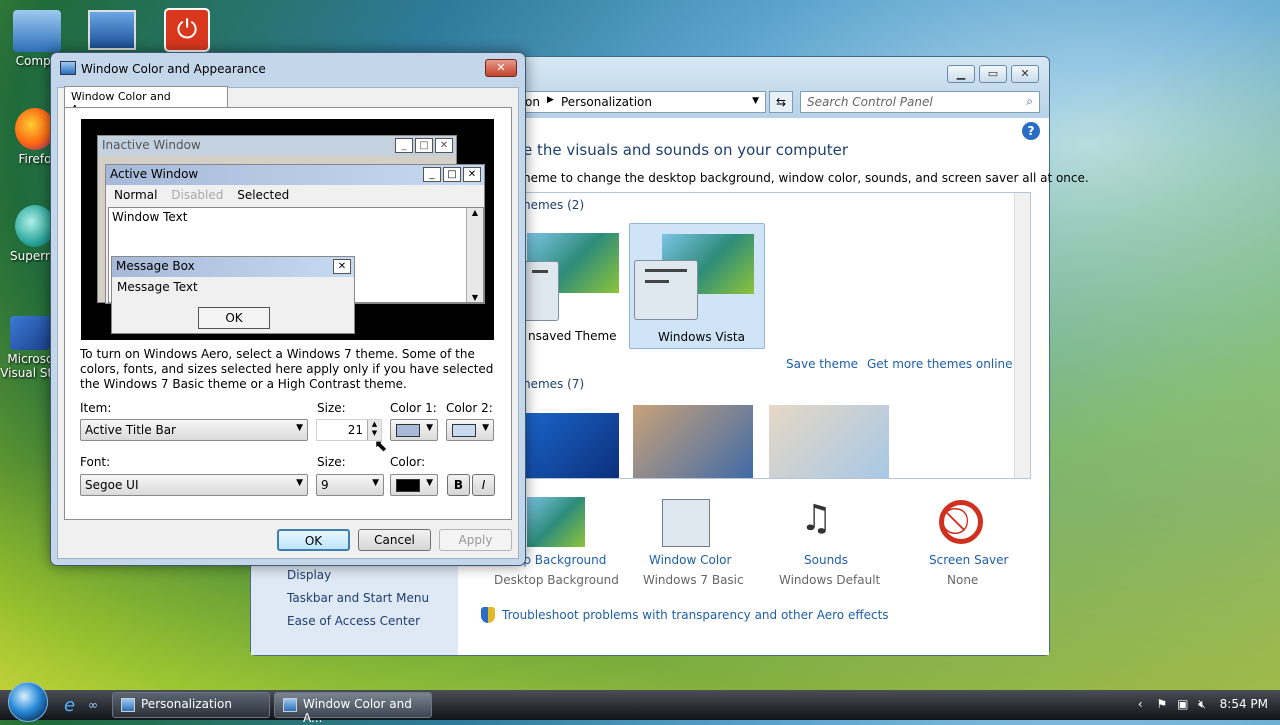 The height and width of the screenshot is (725, 1280). Describe the element at coordinates (690, 560) in the screenshot. I see `window-color-link: Window Color` at that location.